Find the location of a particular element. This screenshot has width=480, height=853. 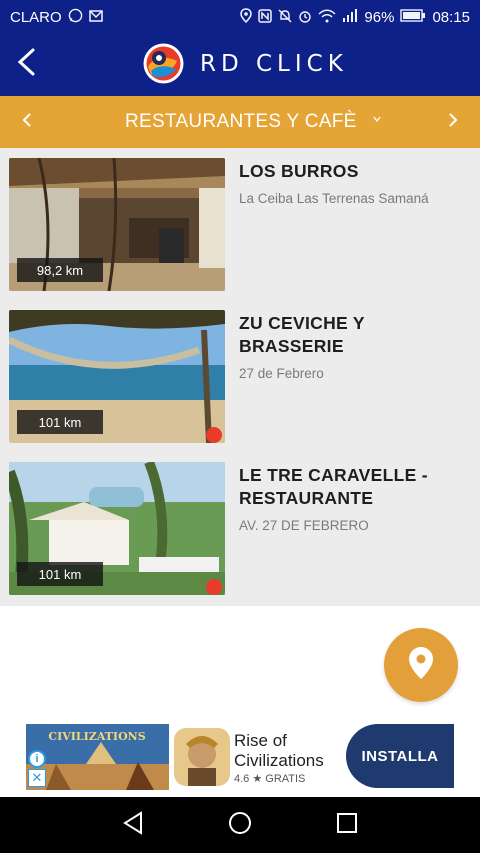

location-icon is located at coordinates (246, 17).